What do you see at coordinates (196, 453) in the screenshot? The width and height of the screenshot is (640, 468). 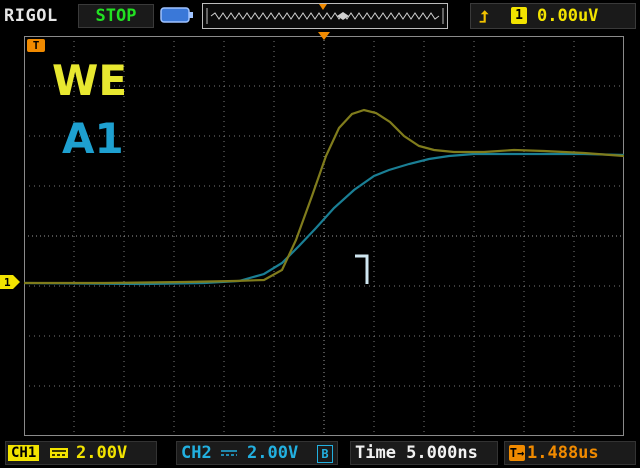 I see `ch2-label: CH2` at bounding box center [196, 453].